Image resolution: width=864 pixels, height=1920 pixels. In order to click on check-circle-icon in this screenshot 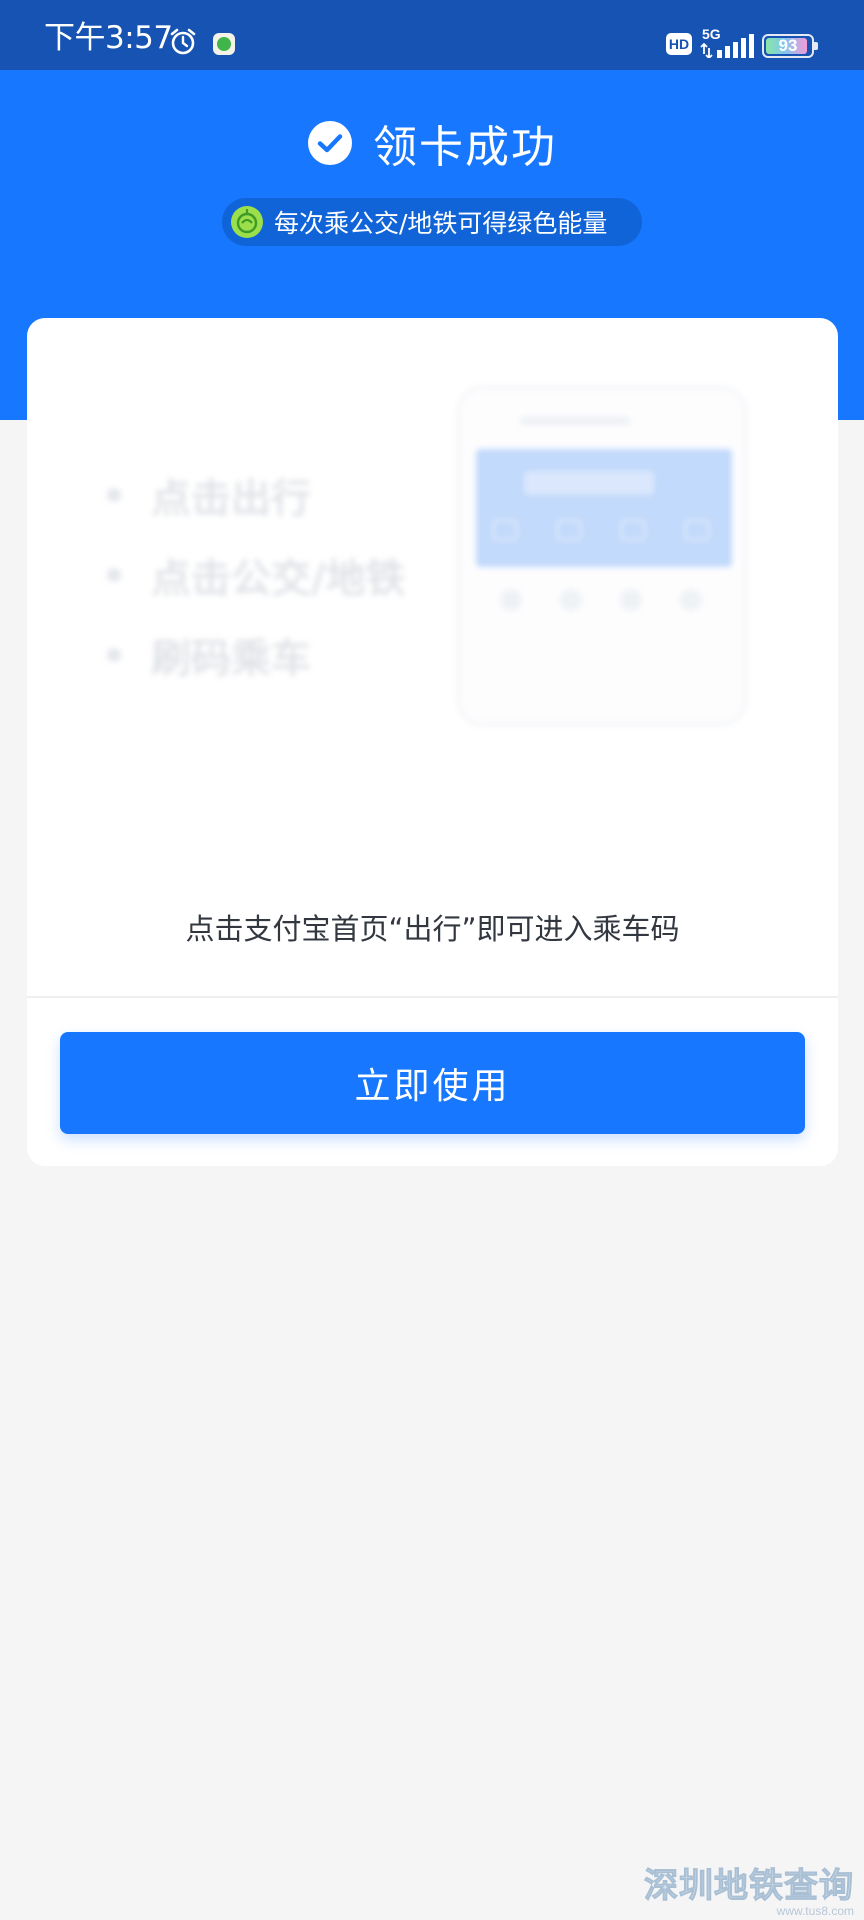, I will do `click(330, 143)`.